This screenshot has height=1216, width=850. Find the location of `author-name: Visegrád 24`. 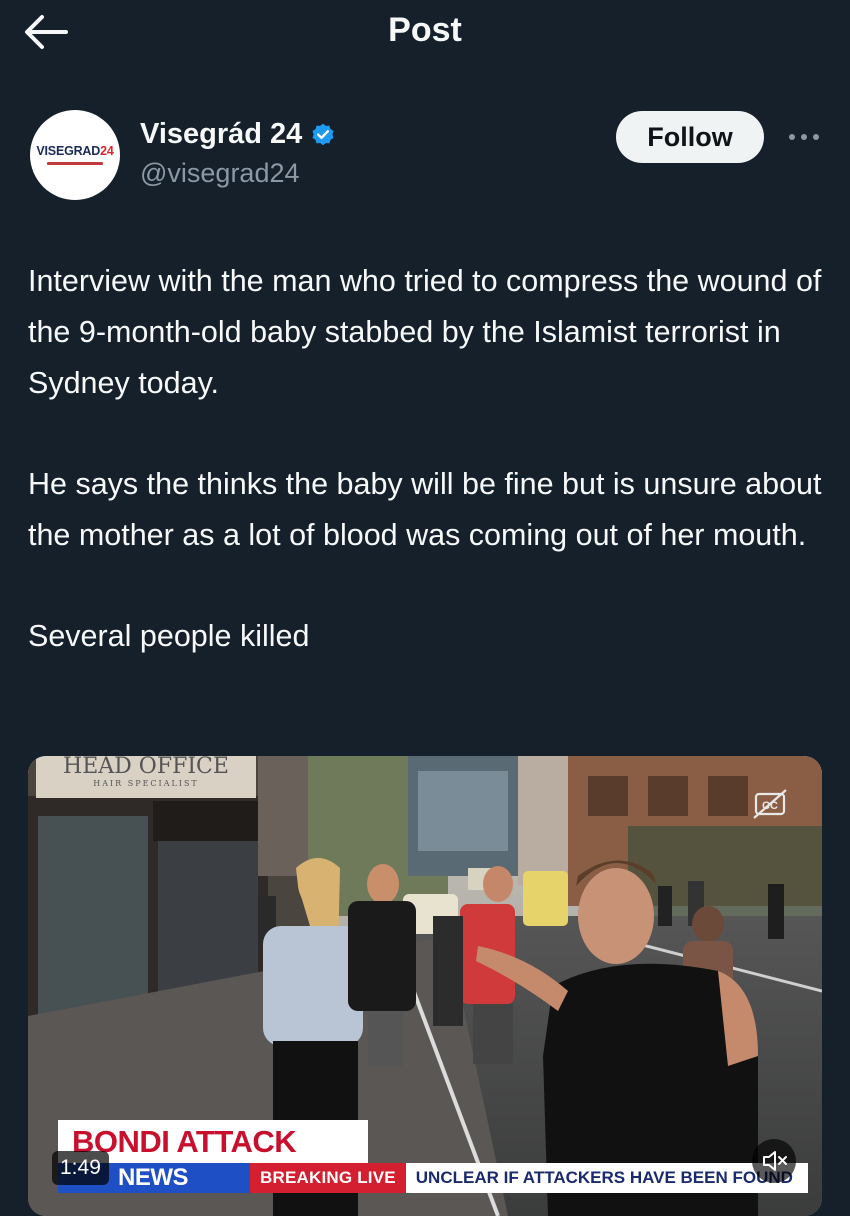

author-name: Visegrád 24 is located at coordinates (221, 134).